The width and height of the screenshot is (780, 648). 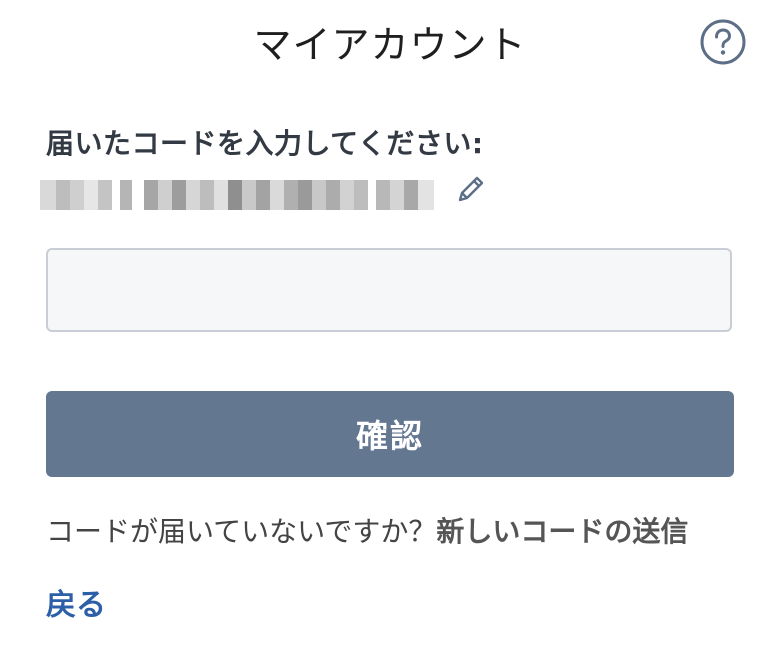 I want to click on confirm-button: 確認, so click(x=390, y=434).